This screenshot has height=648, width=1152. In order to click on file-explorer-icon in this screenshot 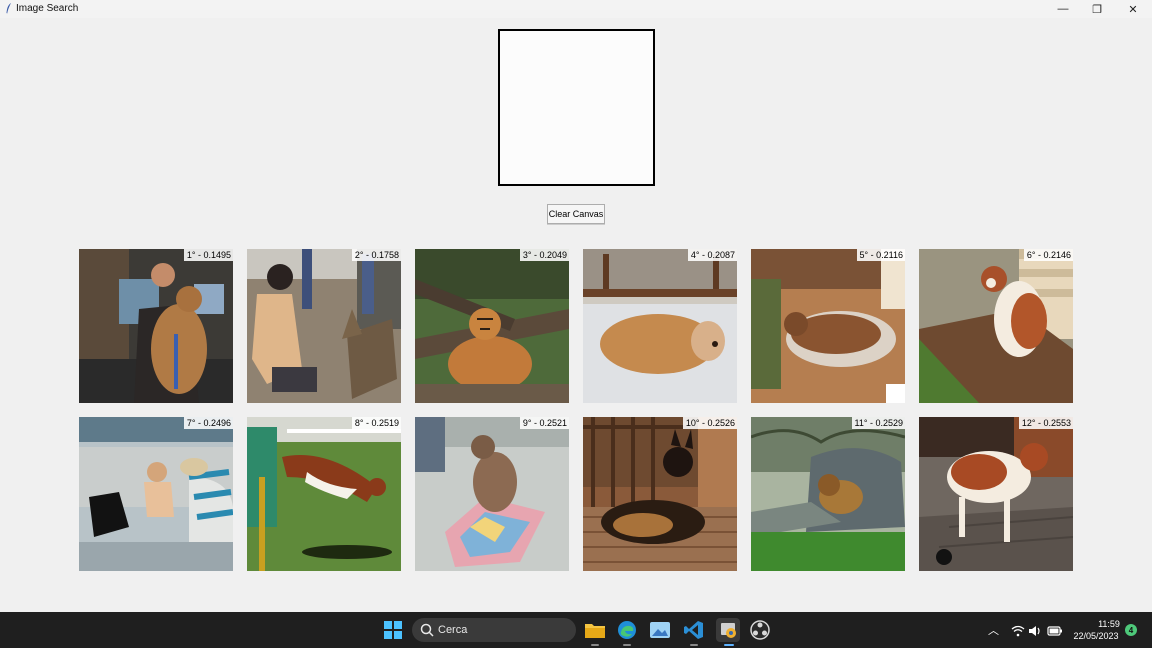, I will do `click(595, 630)`.